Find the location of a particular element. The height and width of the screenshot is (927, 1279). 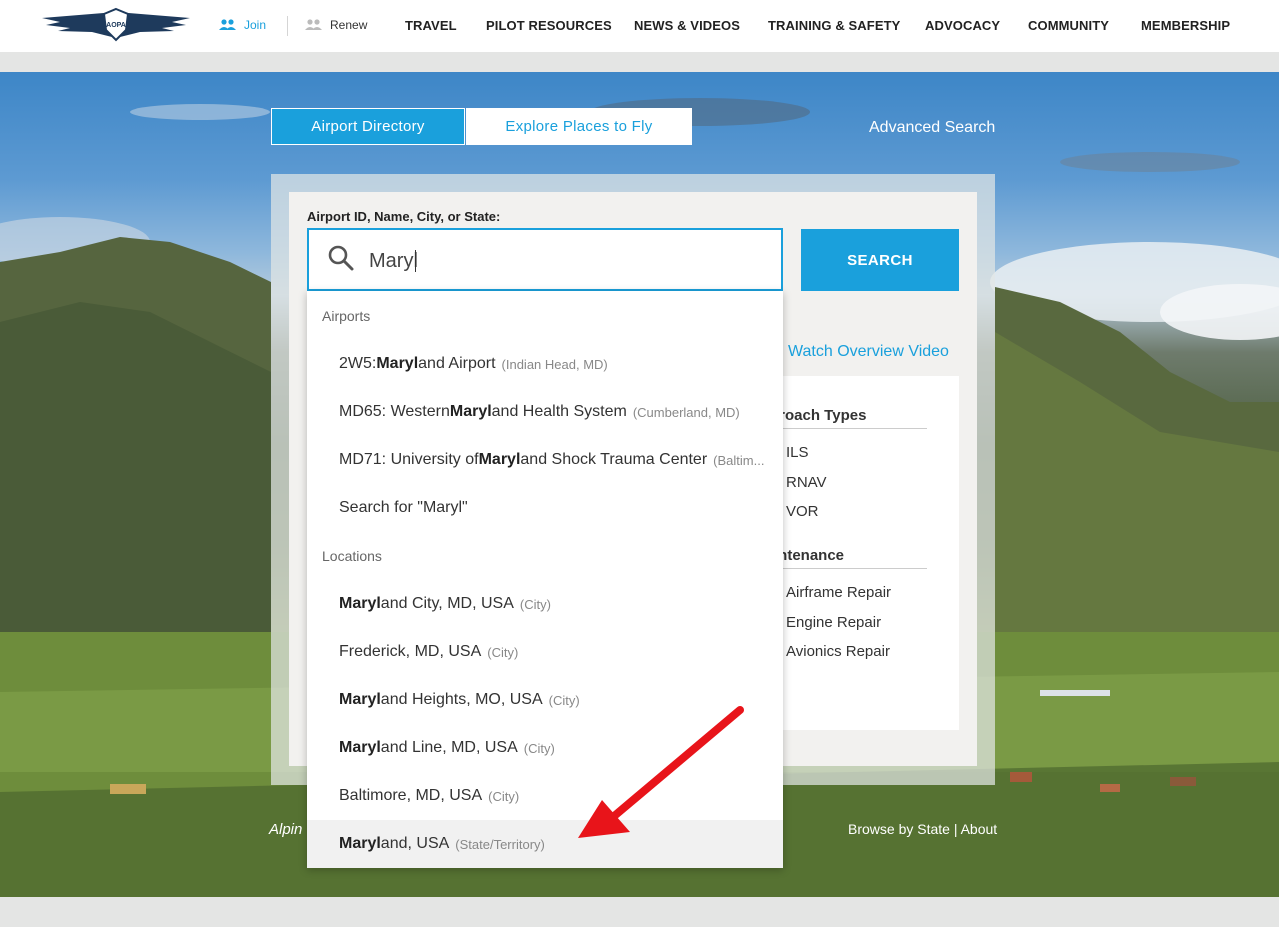

tab-explore-places: Explore Places to Fly is located at coordinates (579, 126).